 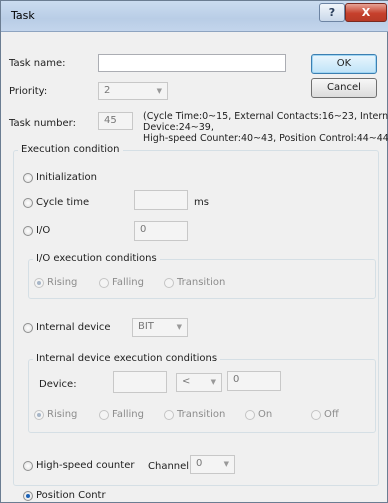 I want to click on internal-transition-radio, so click(x=169, y=415).